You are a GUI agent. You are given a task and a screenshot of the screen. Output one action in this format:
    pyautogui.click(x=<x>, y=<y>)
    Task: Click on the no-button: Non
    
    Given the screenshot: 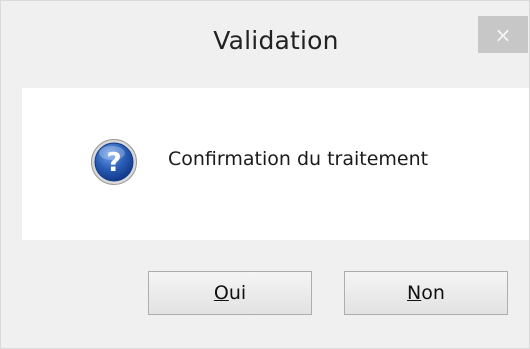 What is the action you would take?
    pyautogui.click(x=426, y=293)
    